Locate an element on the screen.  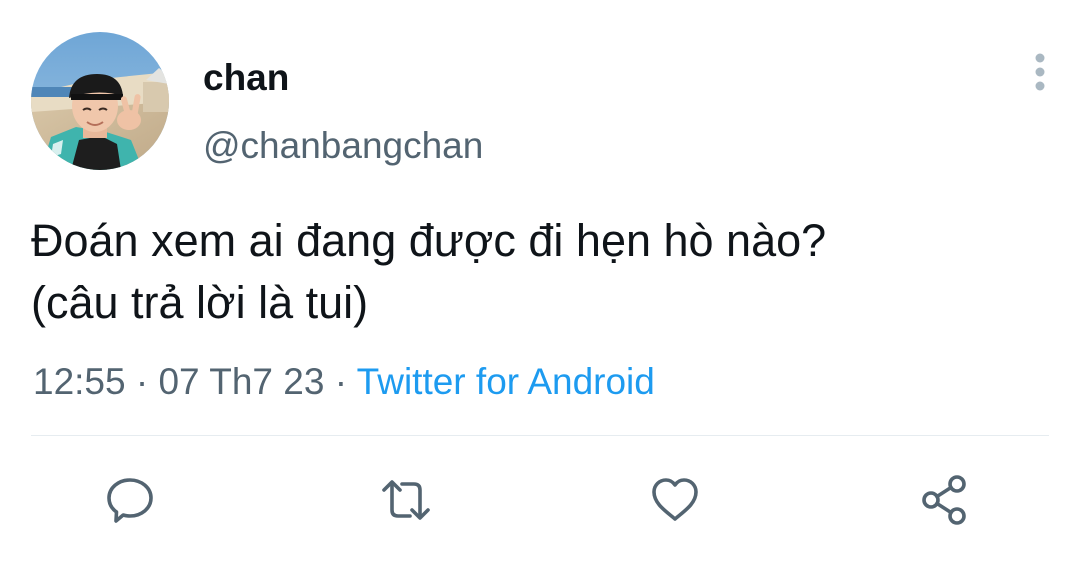
tweet-meta: 12:55 · 07 Th7 23 · Twitter for Android is located at coordinates (344, 382).